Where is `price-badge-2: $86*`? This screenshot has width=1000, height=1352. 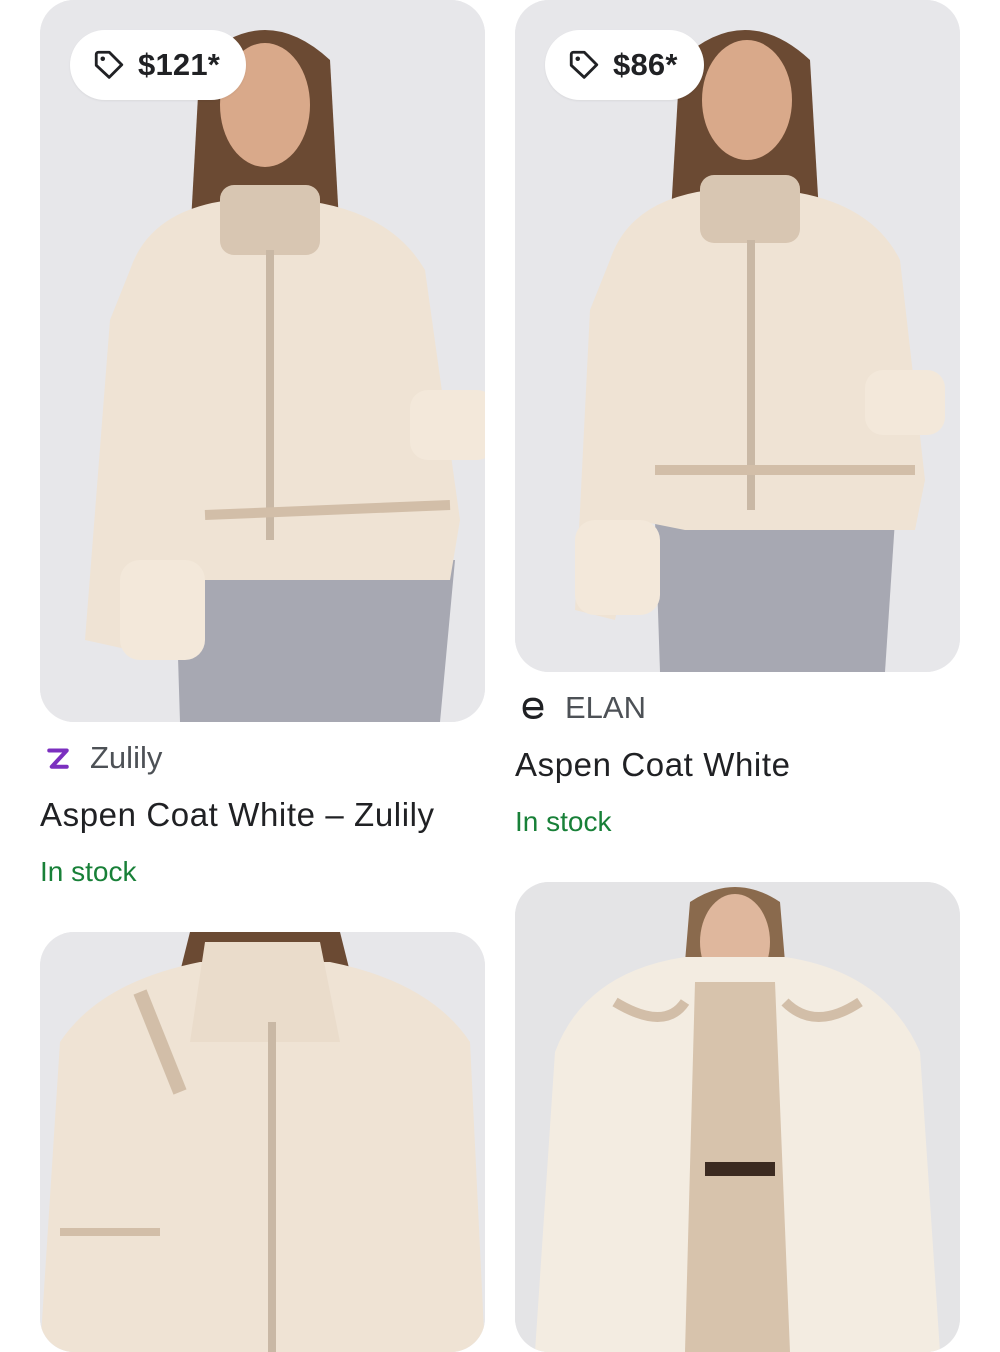 price-badge-2: $86* is located at coordinates (624, 65).